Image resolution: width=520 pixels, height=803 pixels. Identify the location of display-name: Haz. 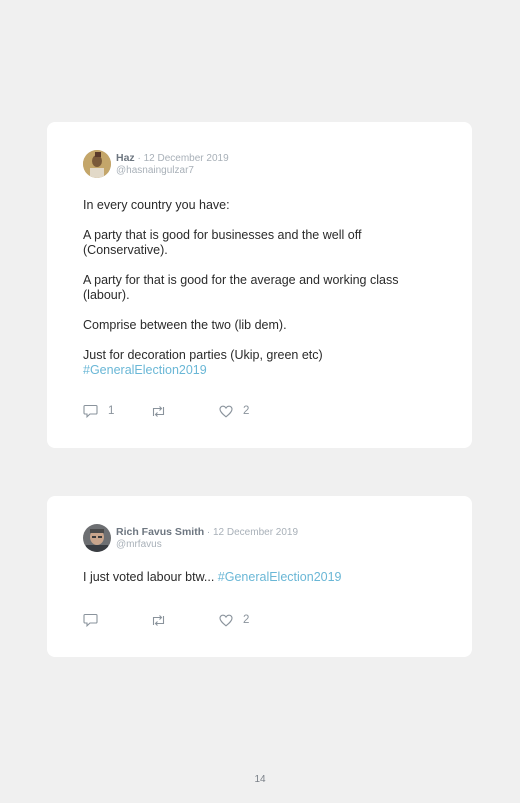
(125, 158).